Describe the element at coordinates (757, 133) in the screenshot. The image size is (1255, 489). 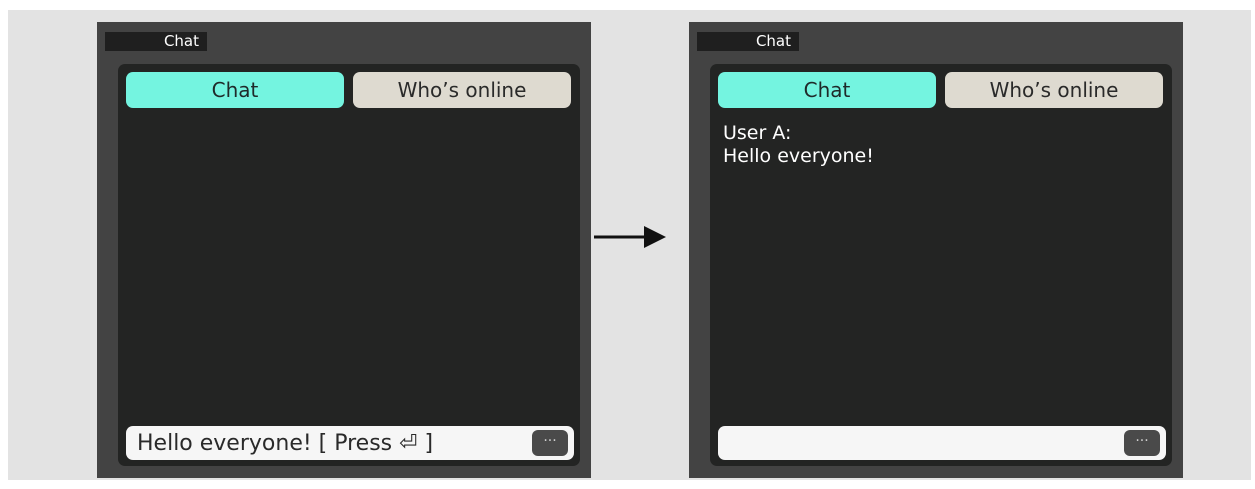
I see `message-author: User A:` at that location.